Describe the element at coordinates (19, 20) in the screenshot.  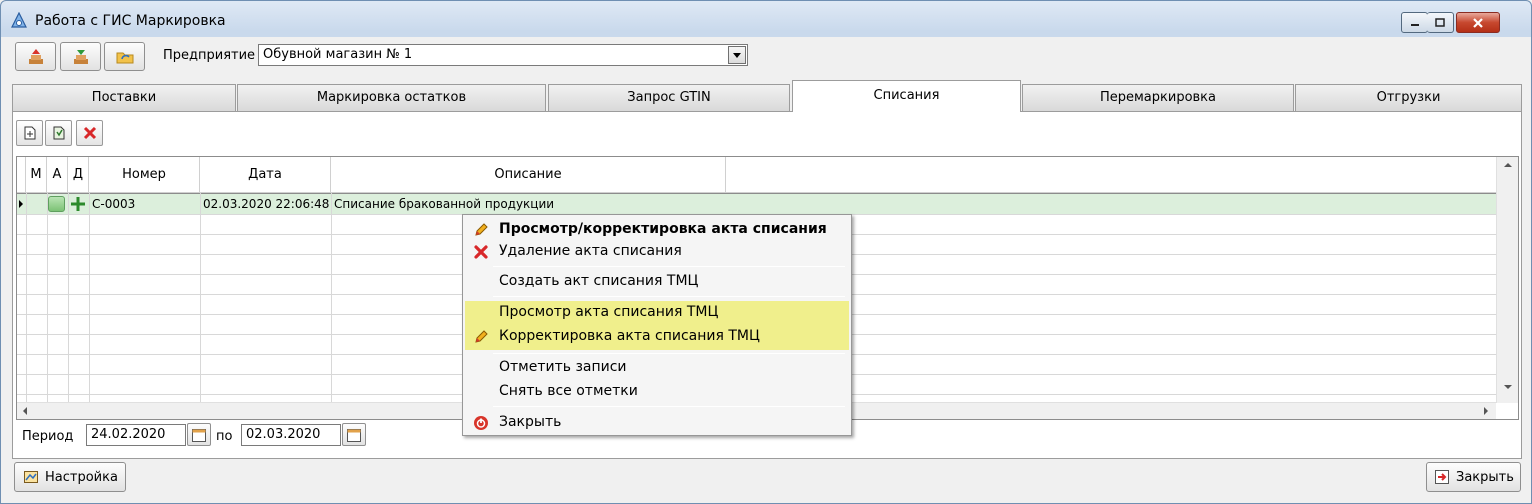
I see `app-logo-icon` at that location.